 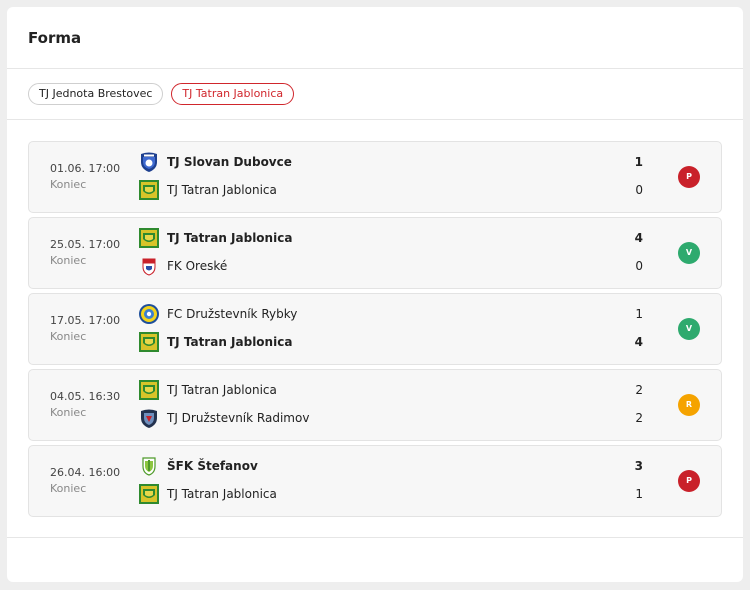 I want to click on match-date: 25.05. 17:00, so click(x=85, y=244).